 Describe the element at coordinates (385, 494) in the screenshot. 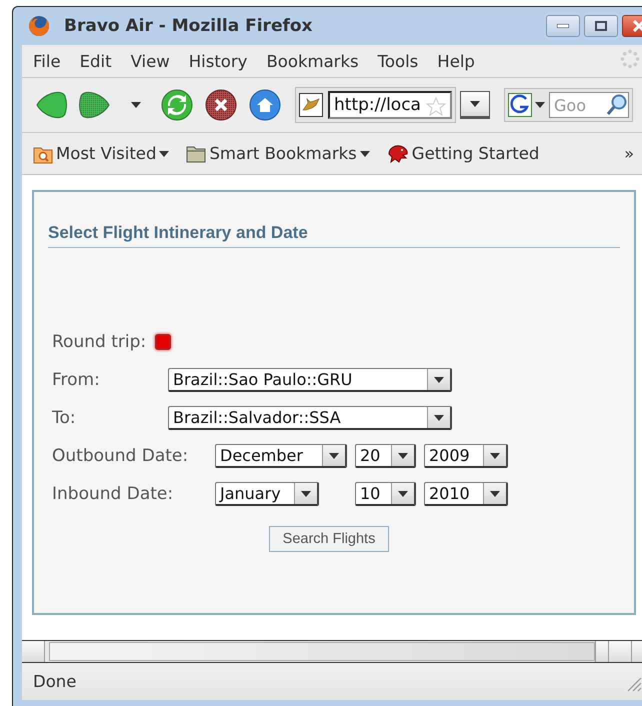

I see `day-select: 10` at that location.